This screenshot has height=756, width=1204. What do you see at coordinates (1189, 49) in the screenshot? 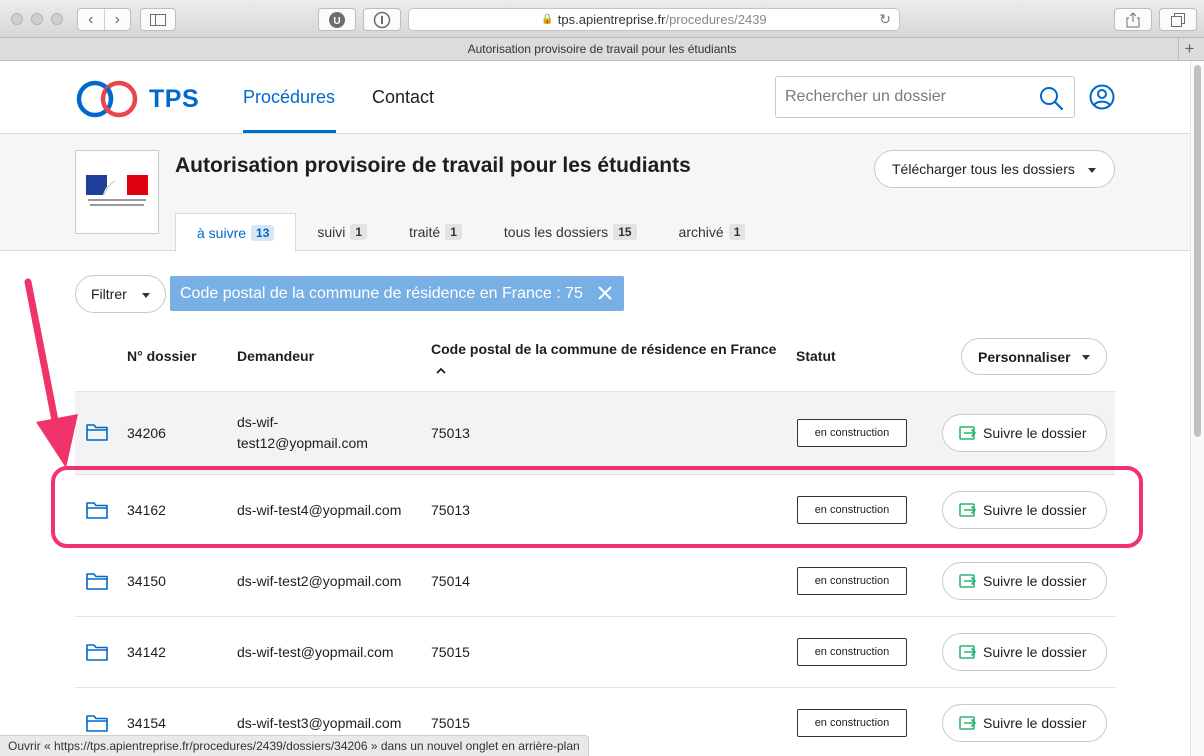
I see `new-tab-icon: +` at bounding box center [1189, 49].